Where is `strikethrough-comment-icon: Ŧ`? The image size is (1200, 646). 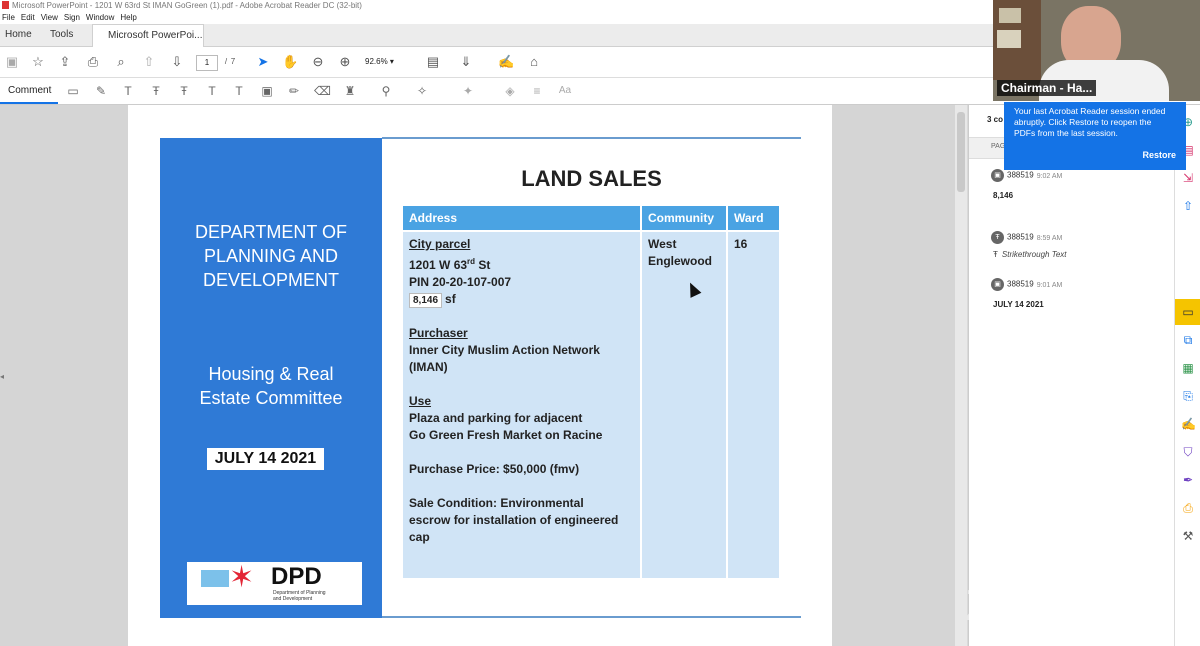 strikethrough-comment-icon: Ŧ is located at coordinates (997, 237).